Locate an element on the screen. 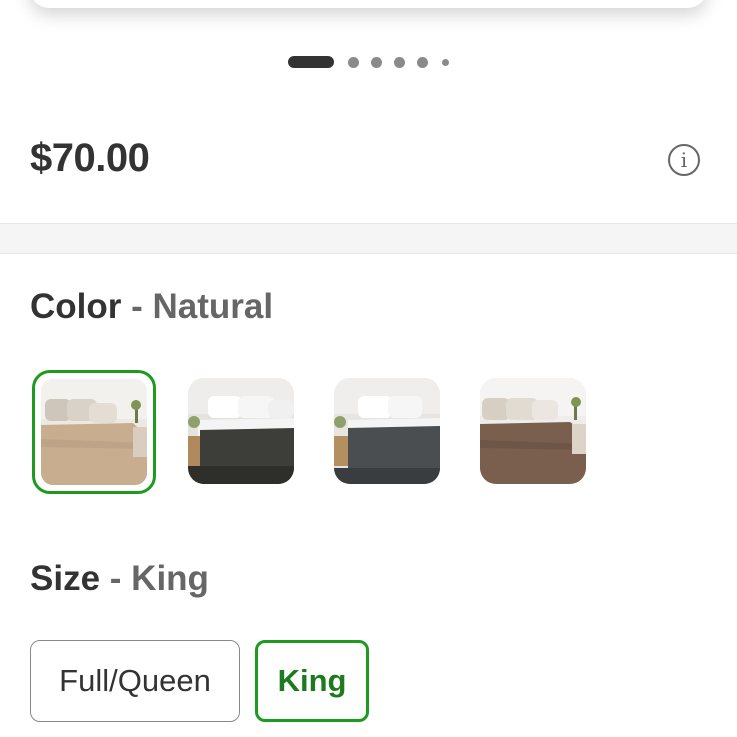  color-swatch-slate is located at coordinates (387, 431).